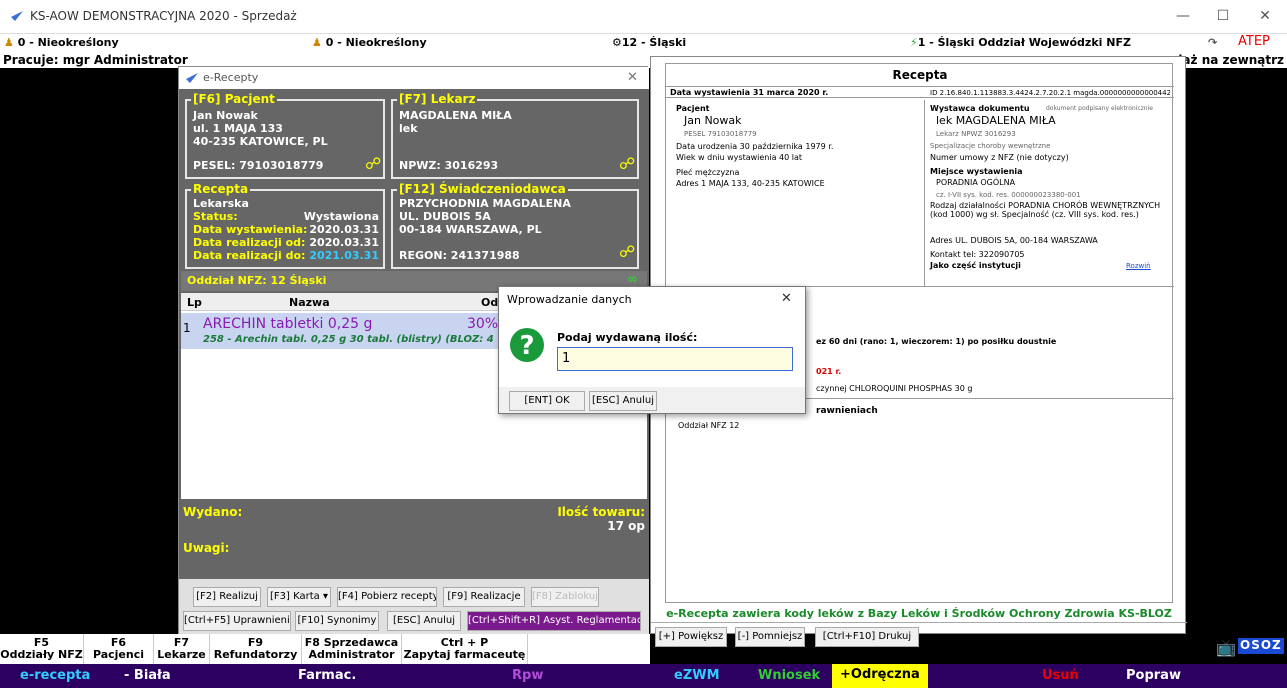 The image size is (1287, 688). What do you see at coordinates (249, 255) in the screenshot?
I see `drd-label: Data realizacji do:` at bounding box center [249, 255].